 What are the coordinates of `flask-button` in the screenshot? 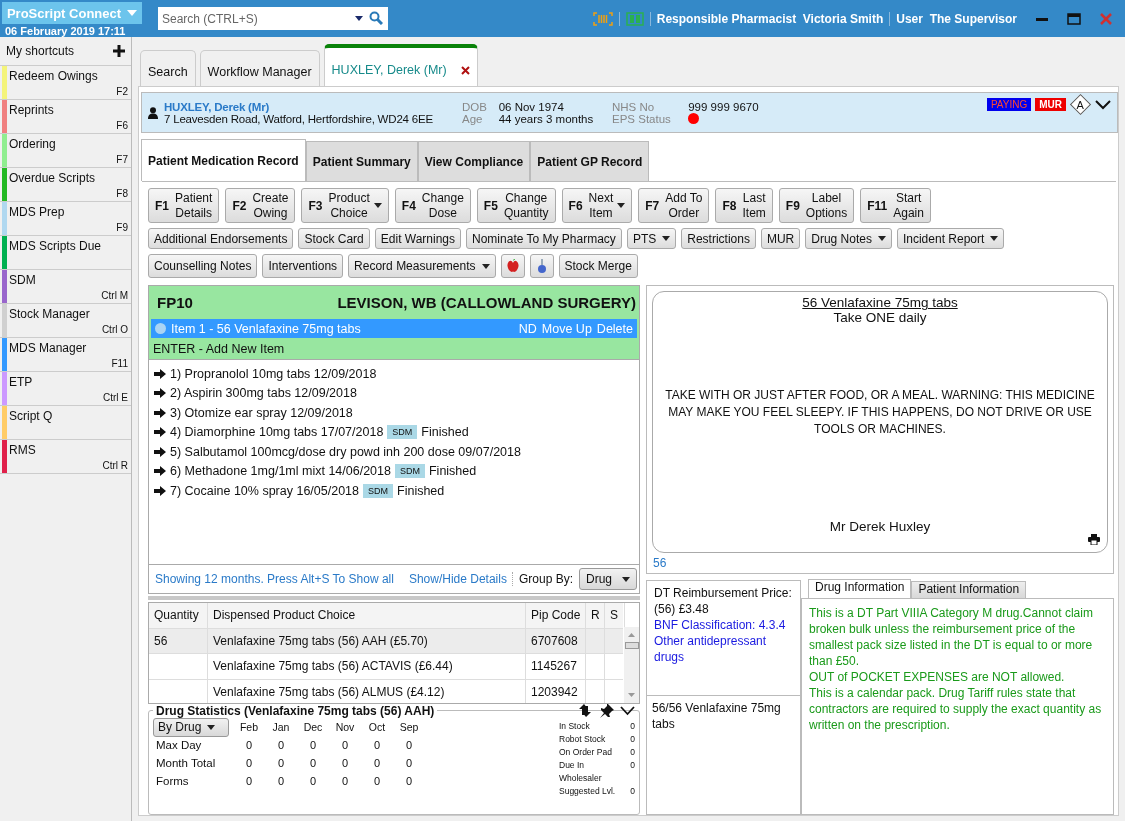 It's located at (541, 266).